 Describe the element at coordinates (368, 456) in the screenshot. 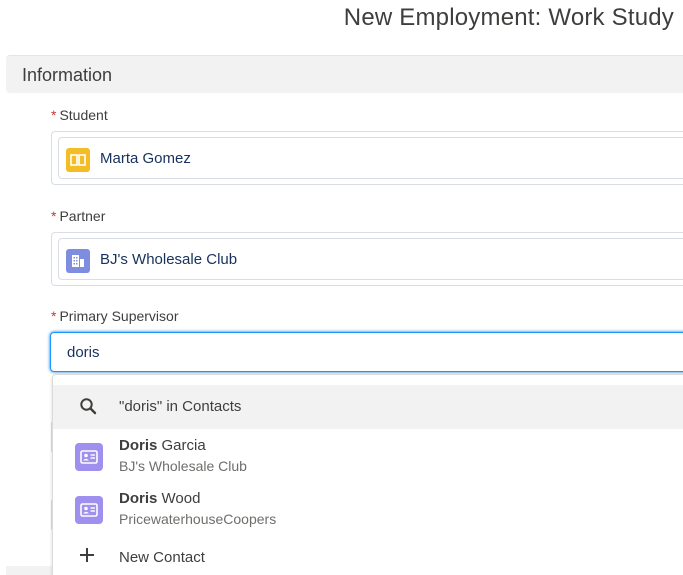

I see `result-item: Doris Garcia BJ's Wholesale Club` at that location.